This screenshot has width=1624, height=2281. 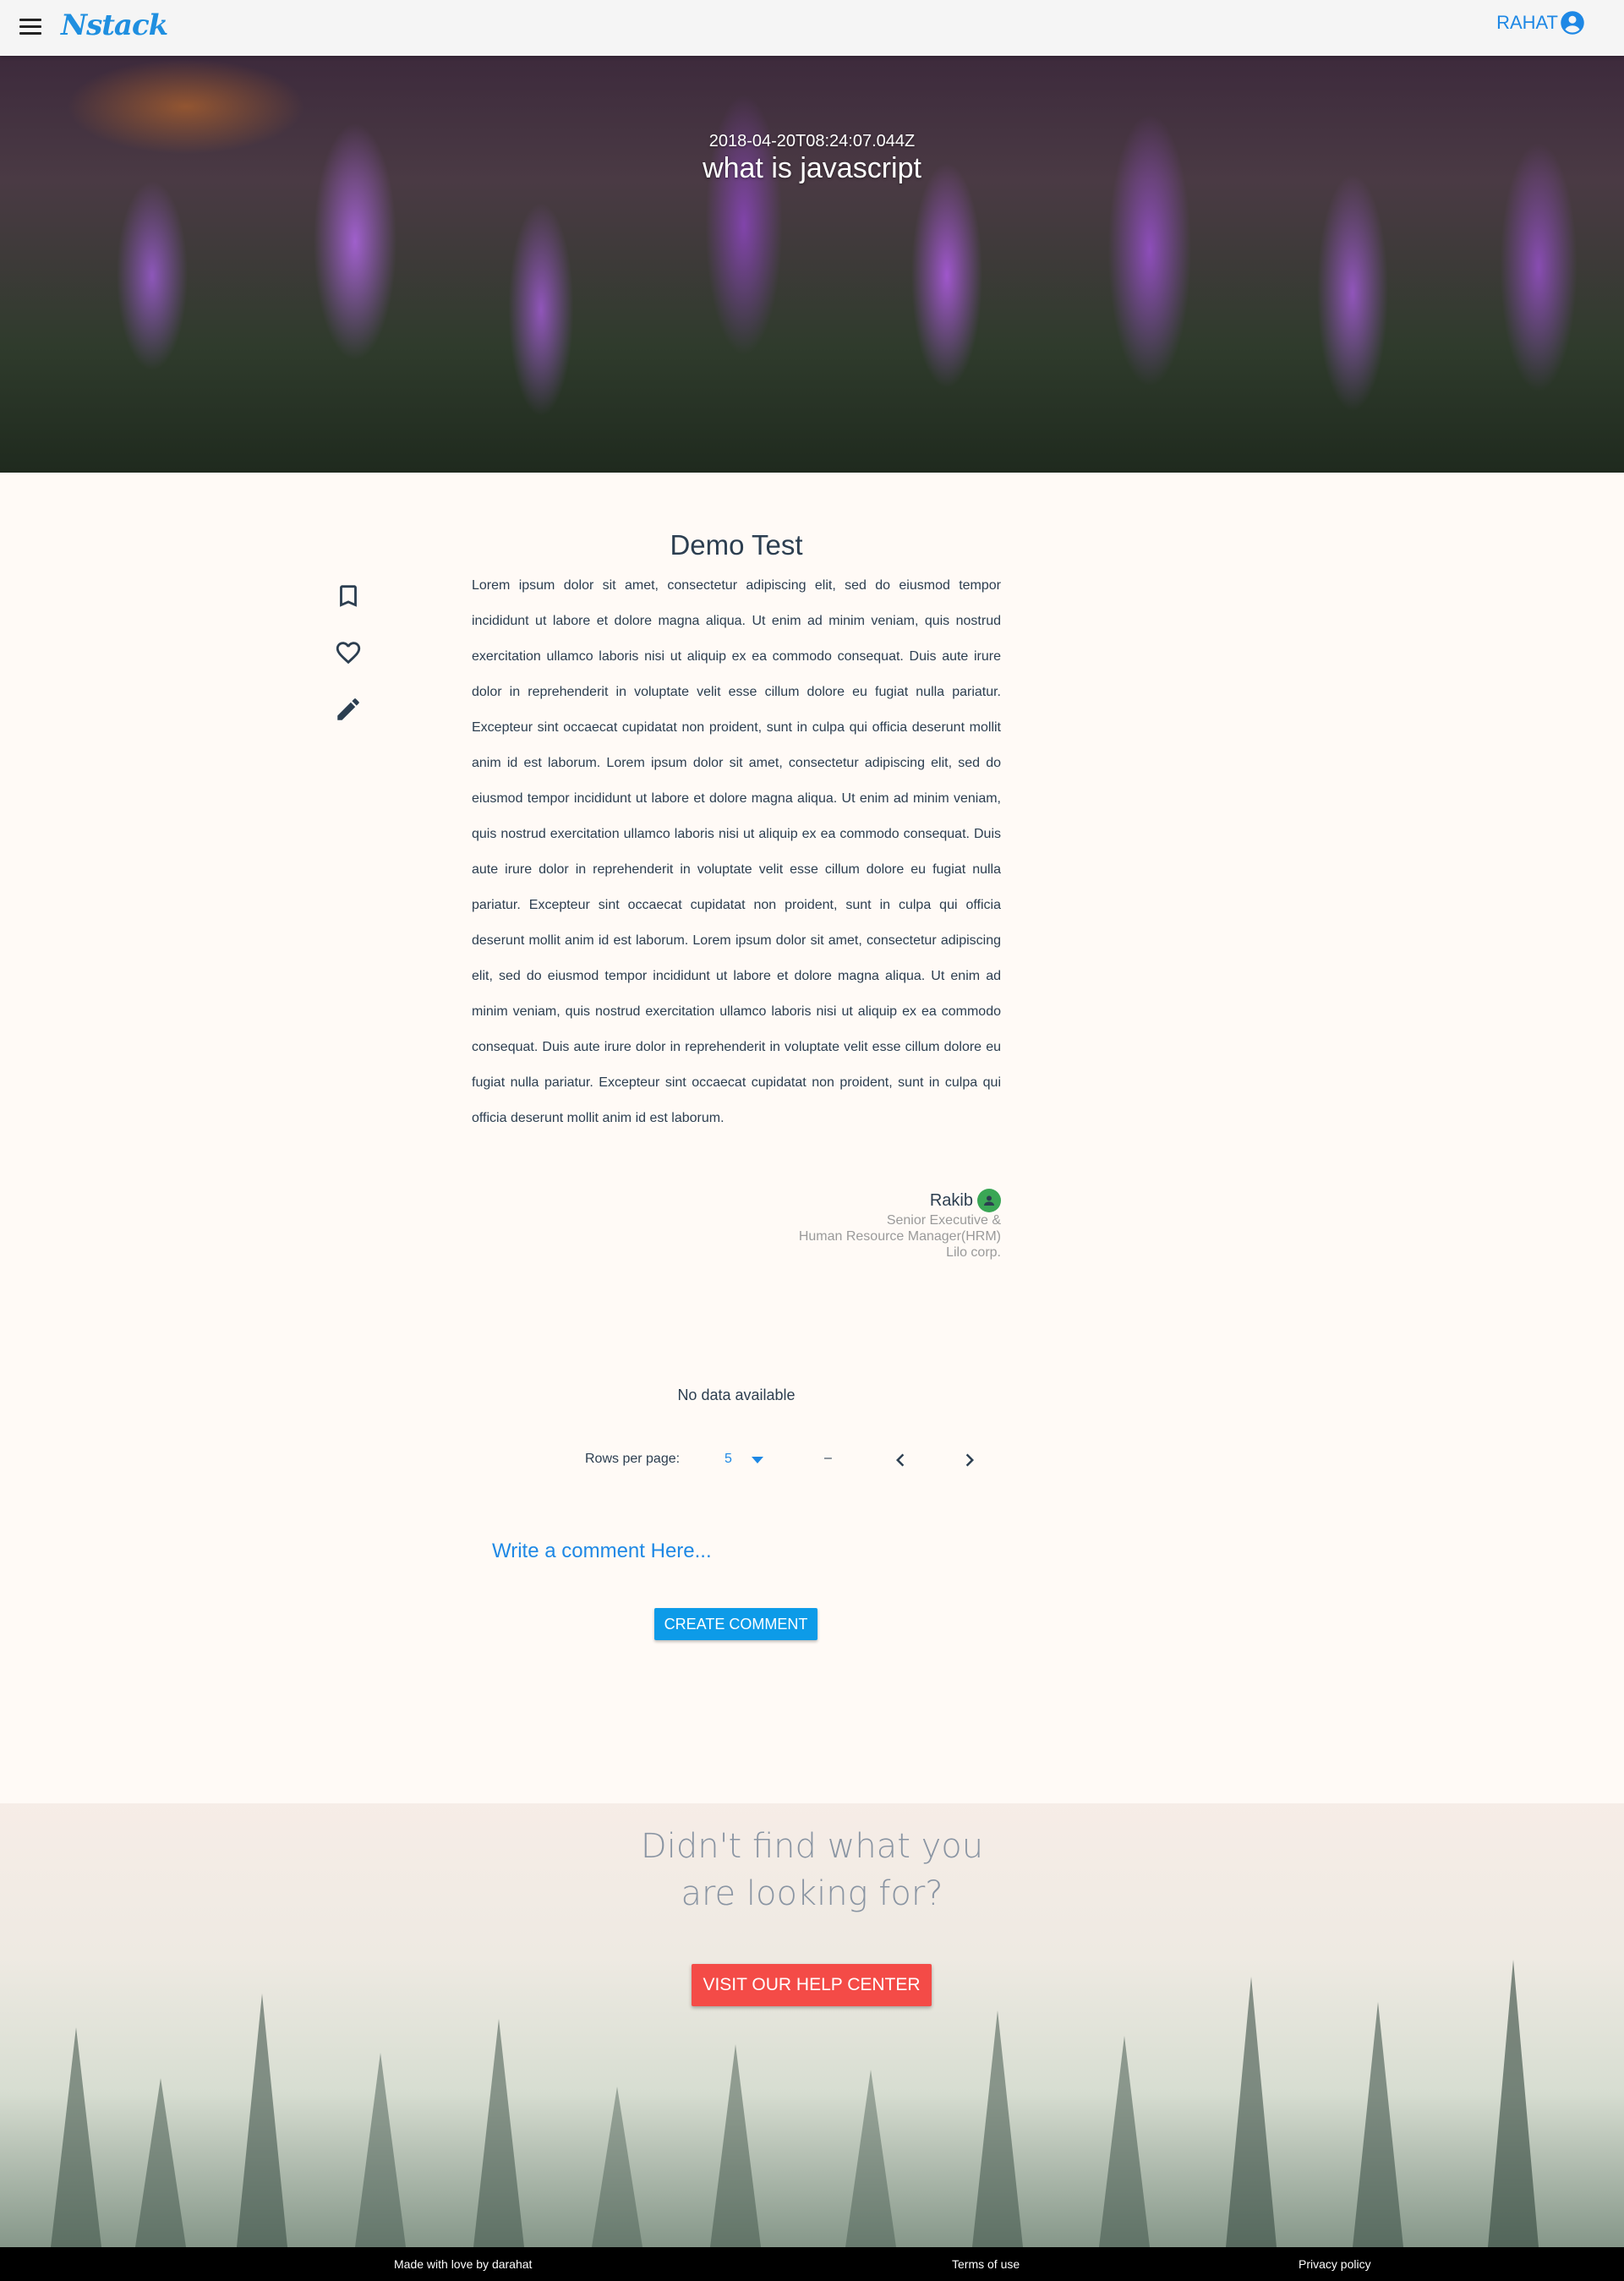 What do you see at coordinates (812, 168) in the screenshot?
I see `post-title: what is javascript` at bounding box center [812, 168].